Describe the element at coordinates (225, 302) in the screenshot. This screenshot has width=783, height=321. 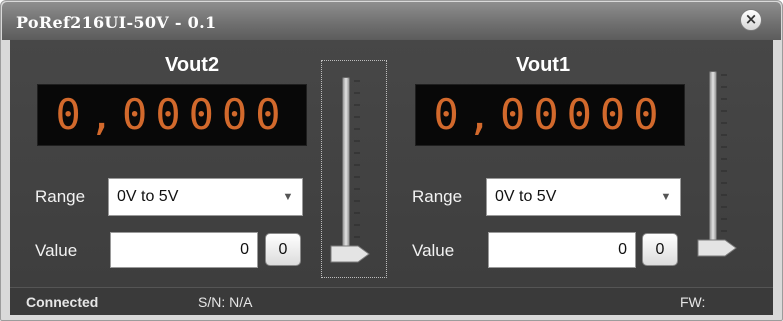
I see `serial-number: S/N: N/A` at that location.